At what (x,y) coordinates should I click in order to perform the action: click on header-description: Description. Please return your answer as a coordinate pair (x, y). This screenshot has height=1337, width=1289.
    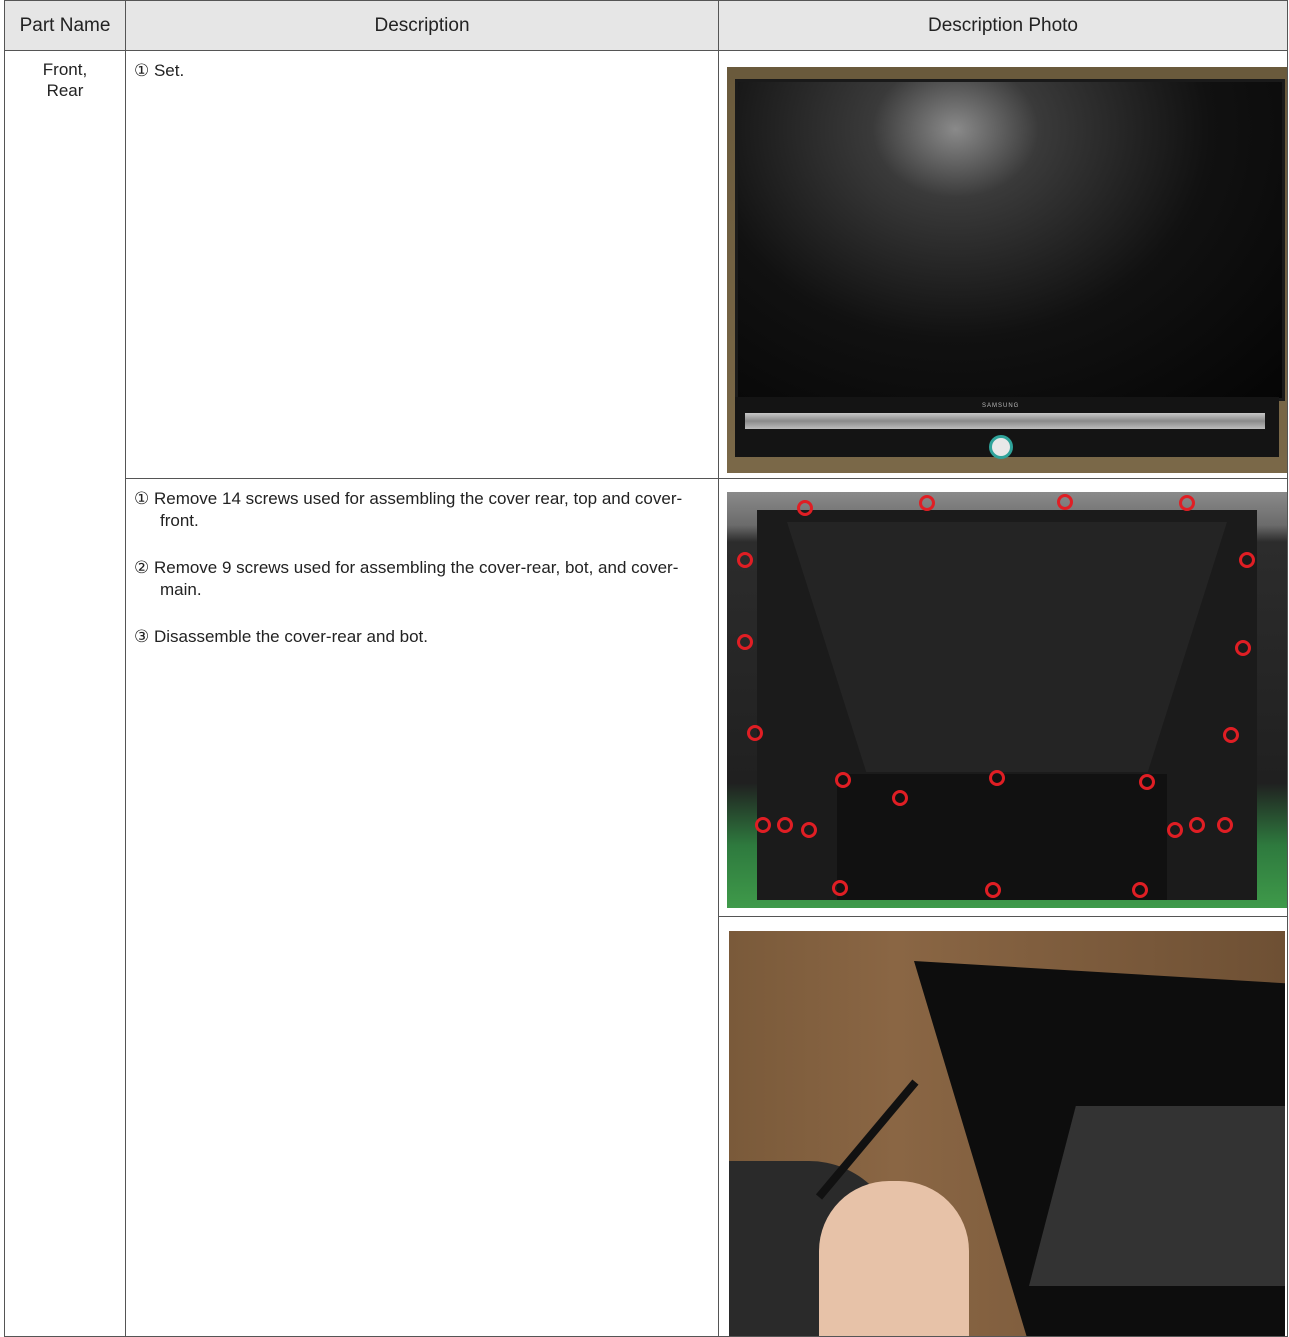
    Looking at the image, I should click on (422, 25).